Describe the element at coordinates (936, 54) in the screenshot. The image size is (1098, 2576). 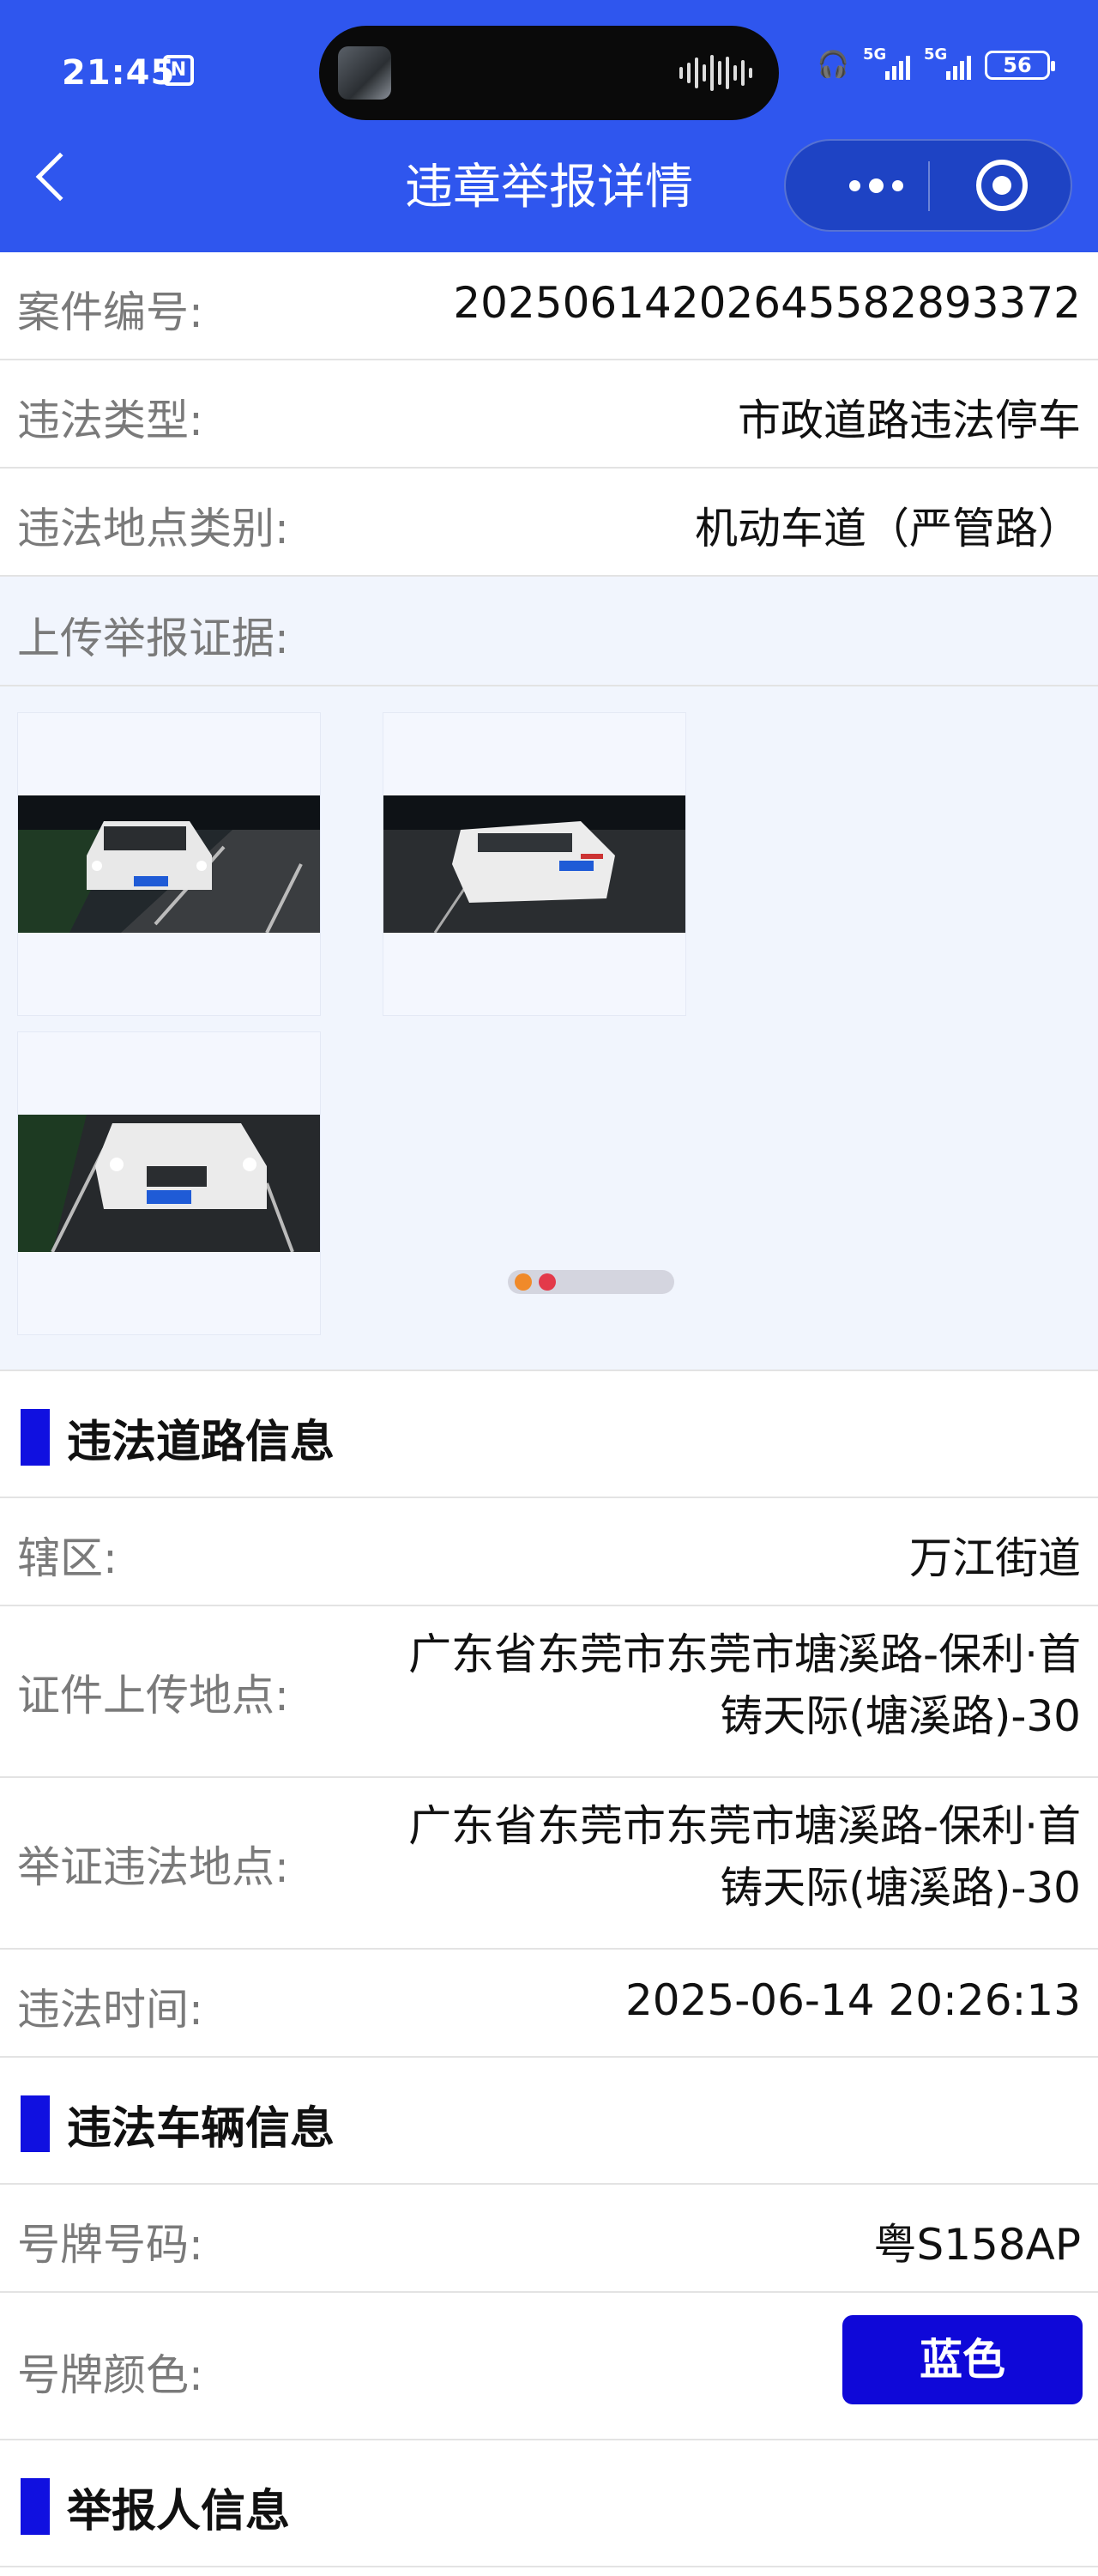
I see `network-type-2: 5G` at that location.